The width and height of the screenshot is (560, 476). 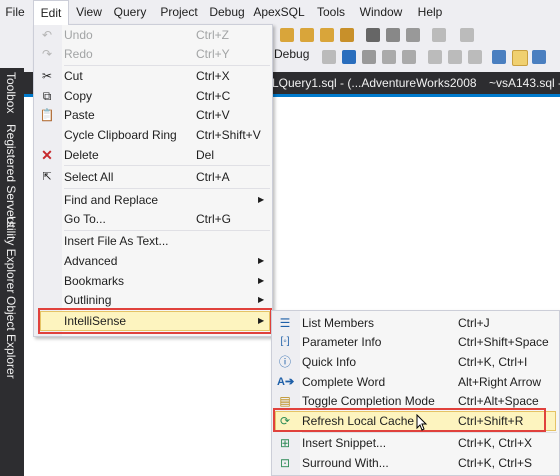 What do you see at coordinates (11, 175) in the screenshot?
I see `sidebar-tab-registered-servers: Registered Servers` at bounding box center [11, 175].